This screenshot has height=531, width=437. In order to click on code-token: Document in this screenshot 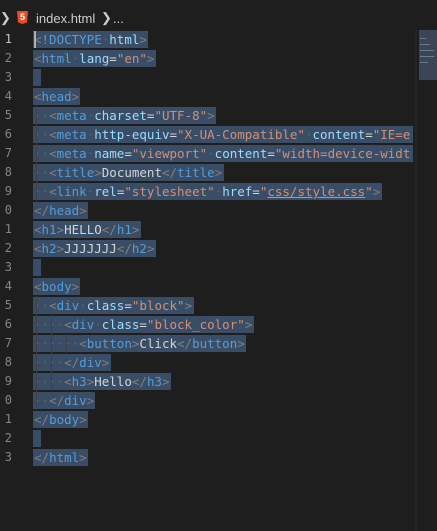, I will do `click(131, 172)`.